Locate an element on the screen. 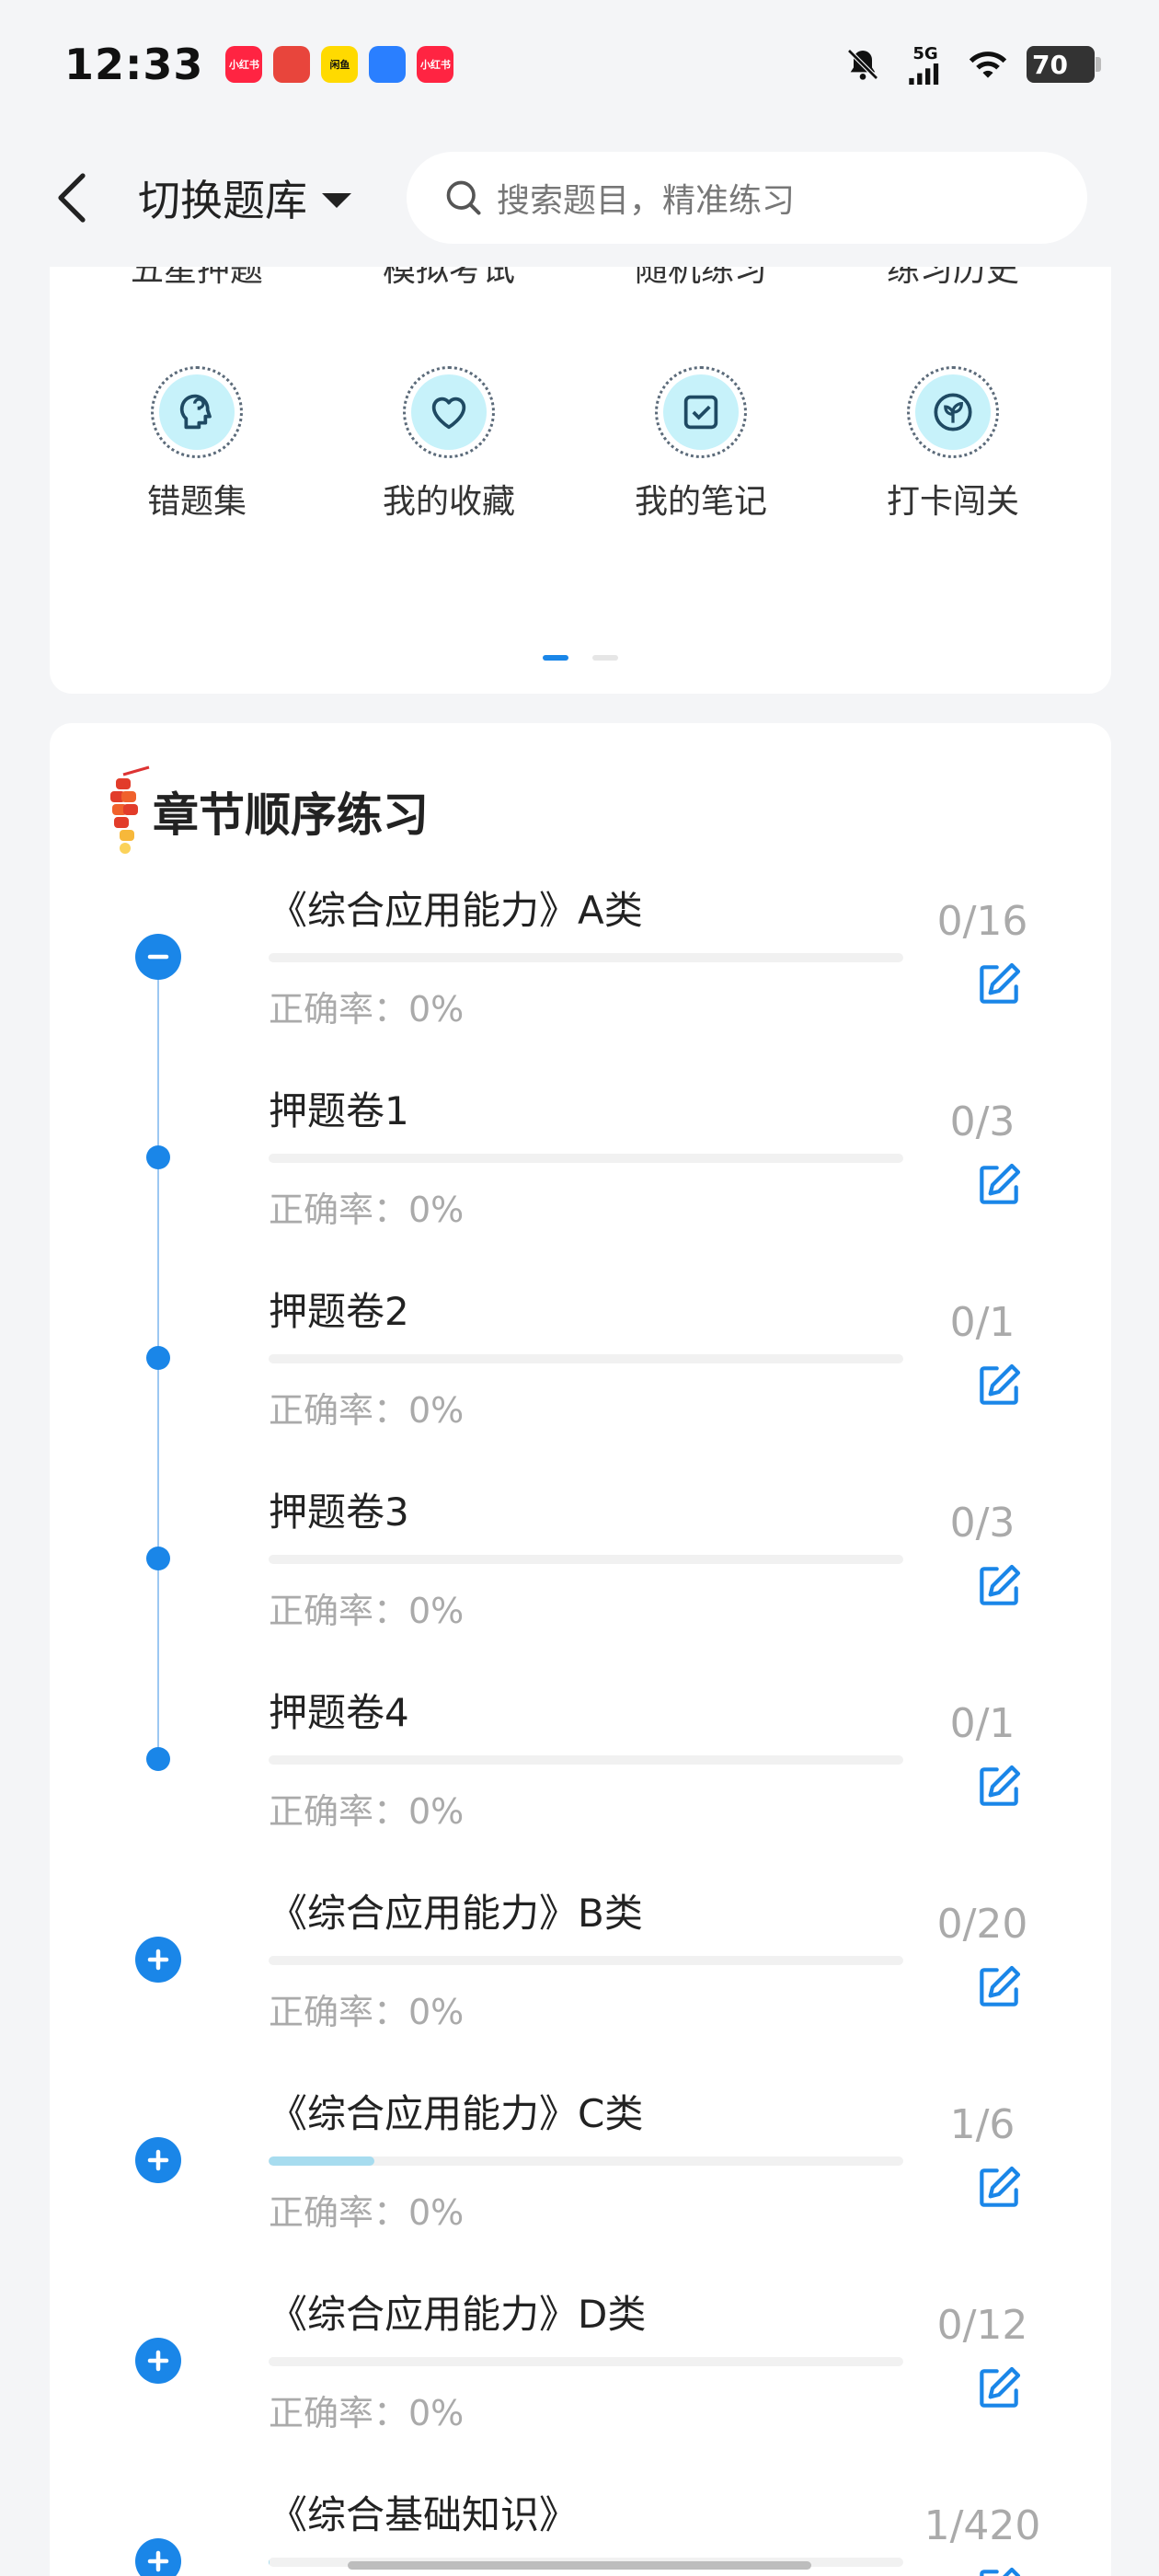 The height and width of the screenshot is (2576, 1159). chapter-title: 押题卷1 is located at coordinates (339, 1110).